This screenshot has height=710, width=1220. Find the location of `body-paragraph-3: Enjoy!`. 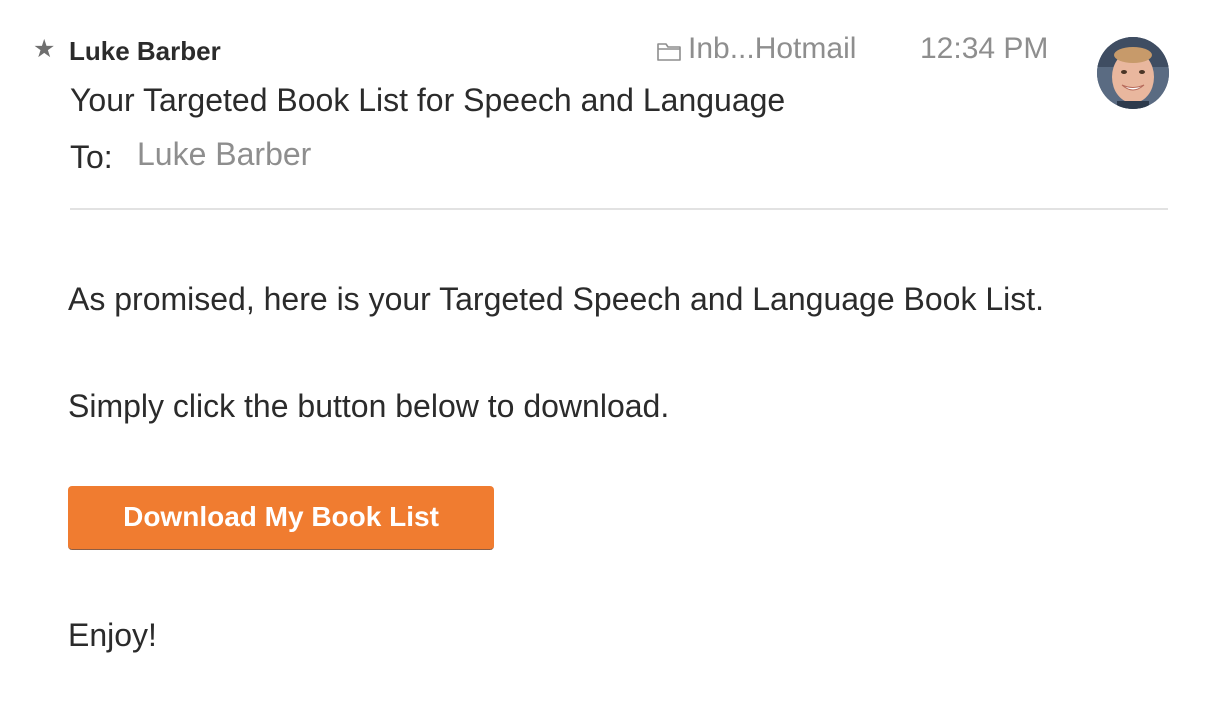

body-paragraph-3: Enjoy! is located at coordinates (112, 635).